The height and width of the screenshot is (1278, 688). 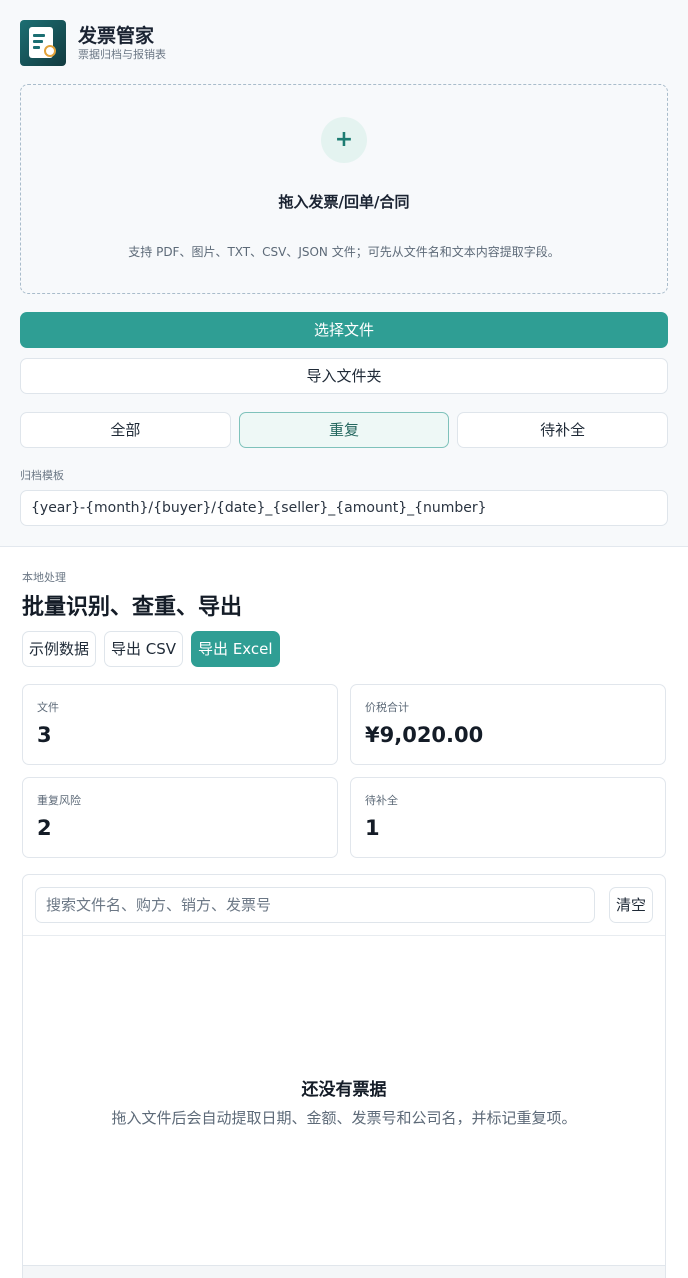 I want to click on dropzone-title: 拖入发票/回单/合同, so click(x=344, y=202).